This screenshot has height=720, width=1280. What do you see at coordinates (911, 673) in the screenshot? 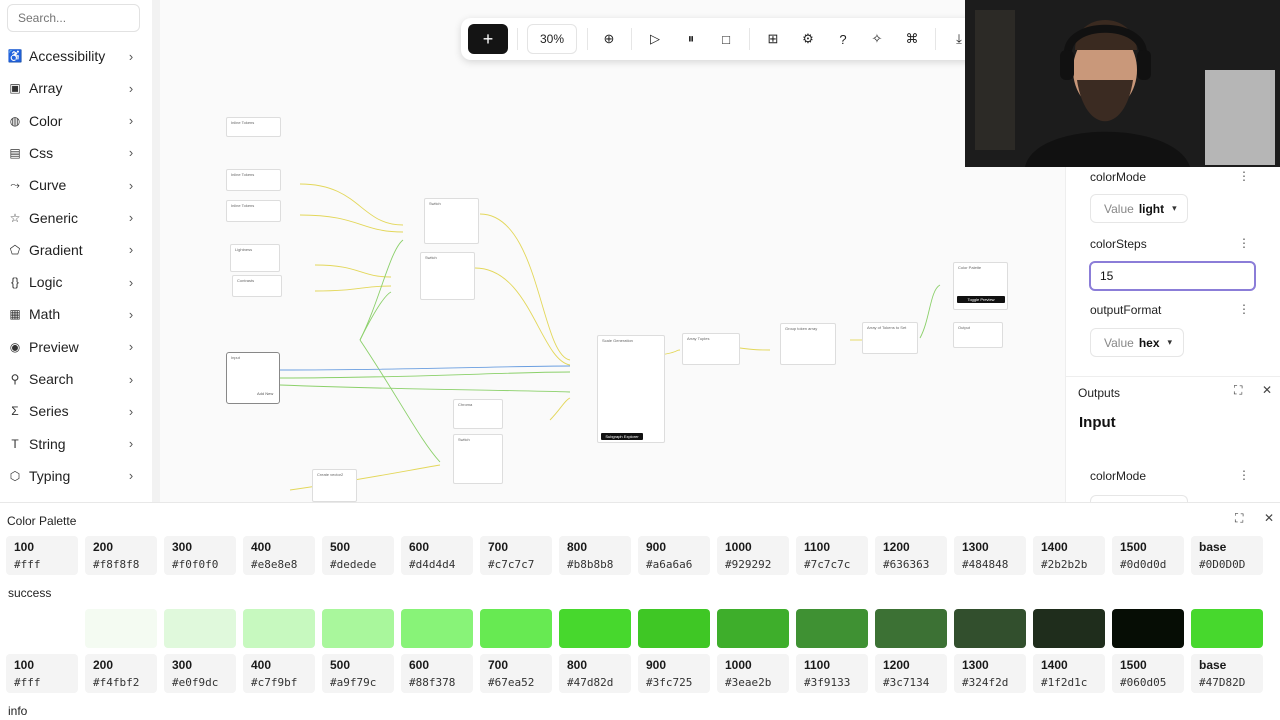
I see `palette-cell: 1200 #3c7134` at bounding box center [911, 673].